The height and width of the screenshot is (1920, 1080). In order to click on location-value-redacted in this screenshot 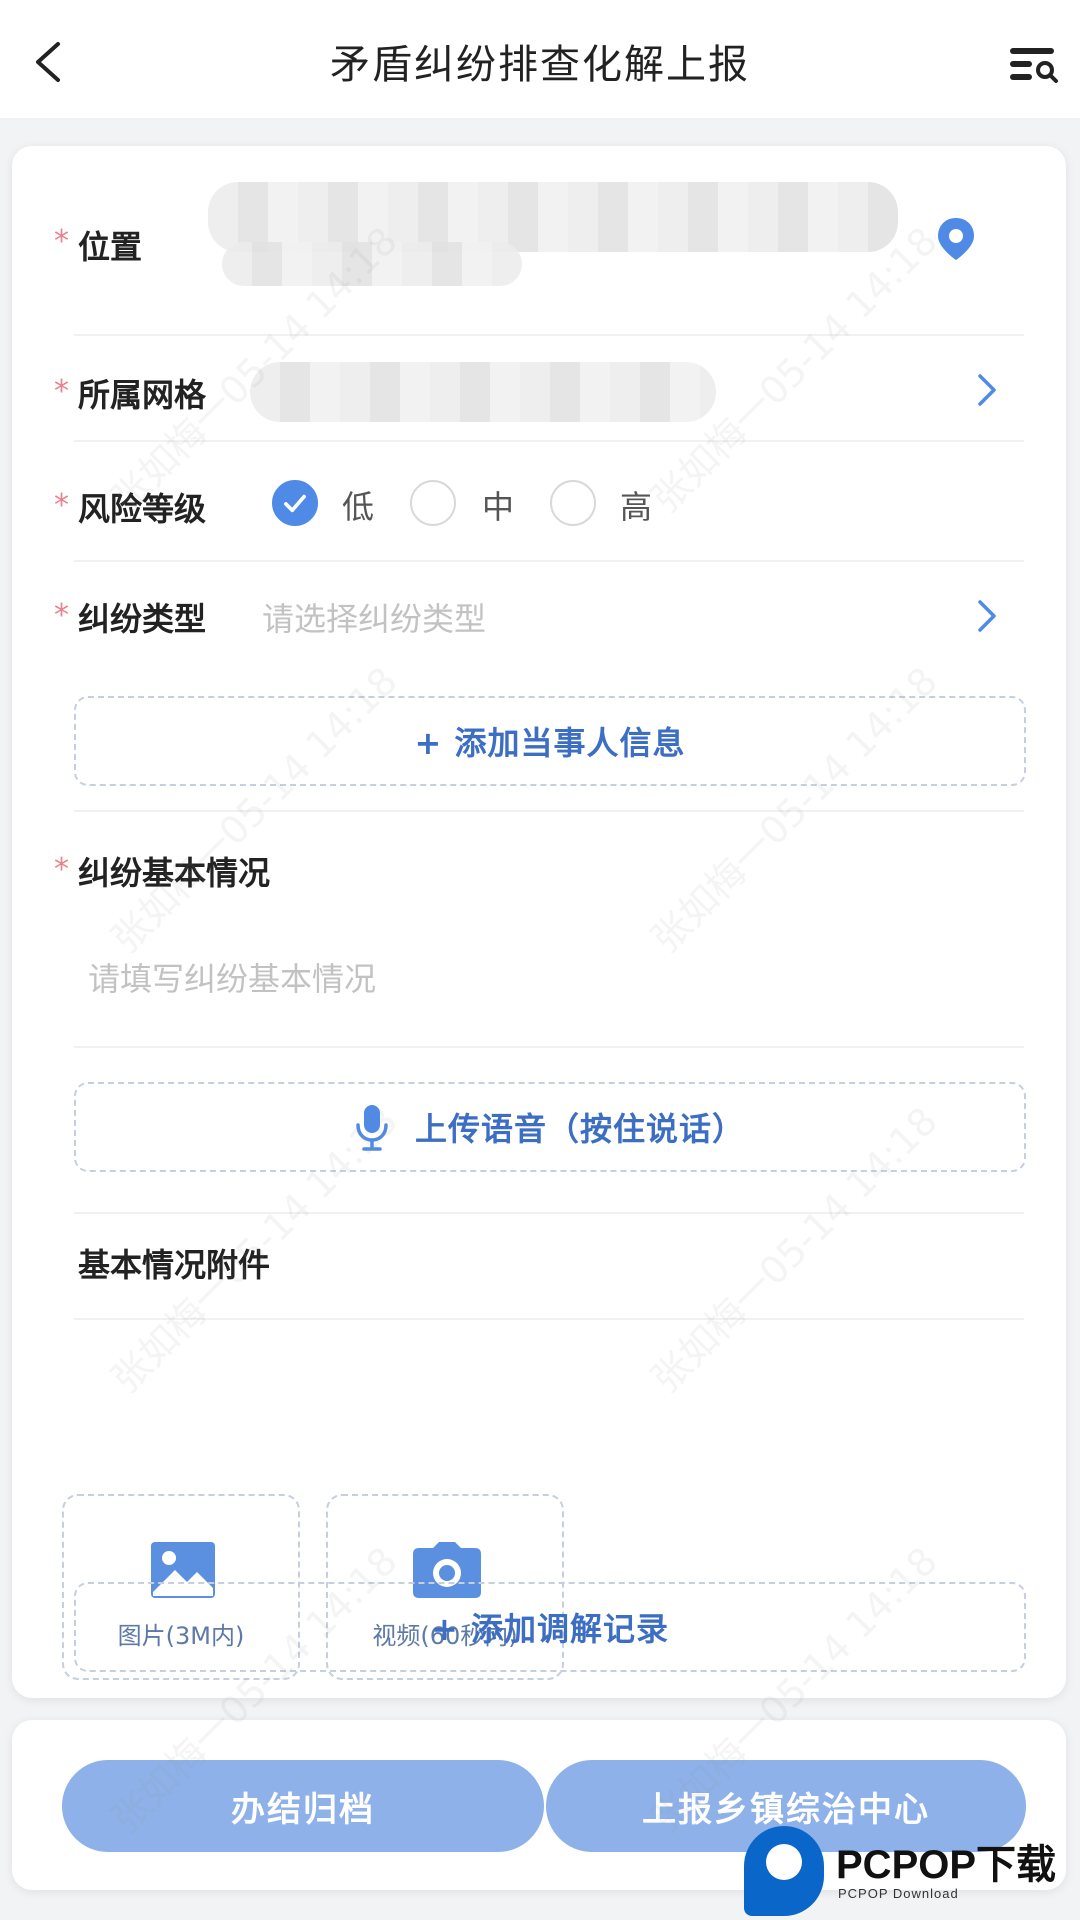, I will do `click(372, 264)`.